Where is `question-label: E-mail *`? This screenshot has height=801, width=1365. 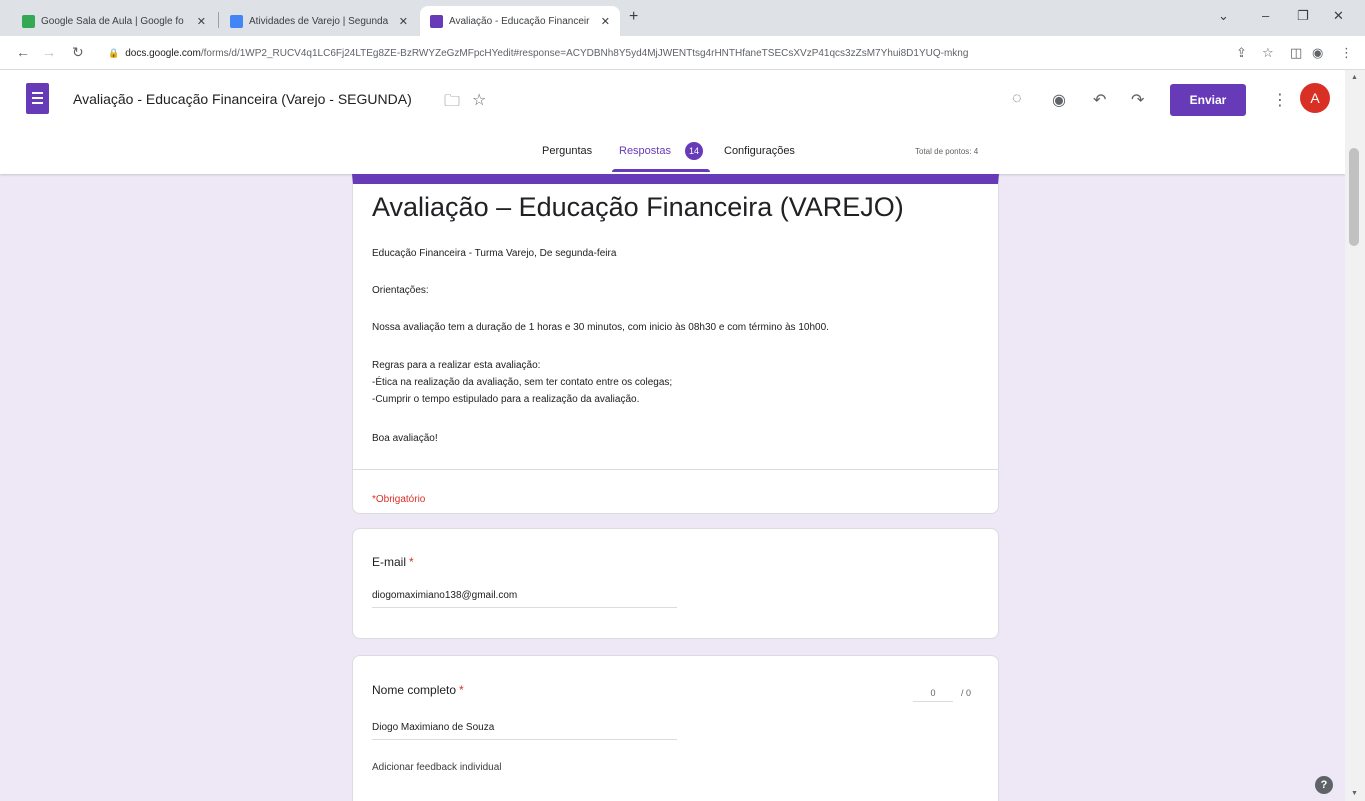 question-label: E-mail * is located at coordinates (393, 562).